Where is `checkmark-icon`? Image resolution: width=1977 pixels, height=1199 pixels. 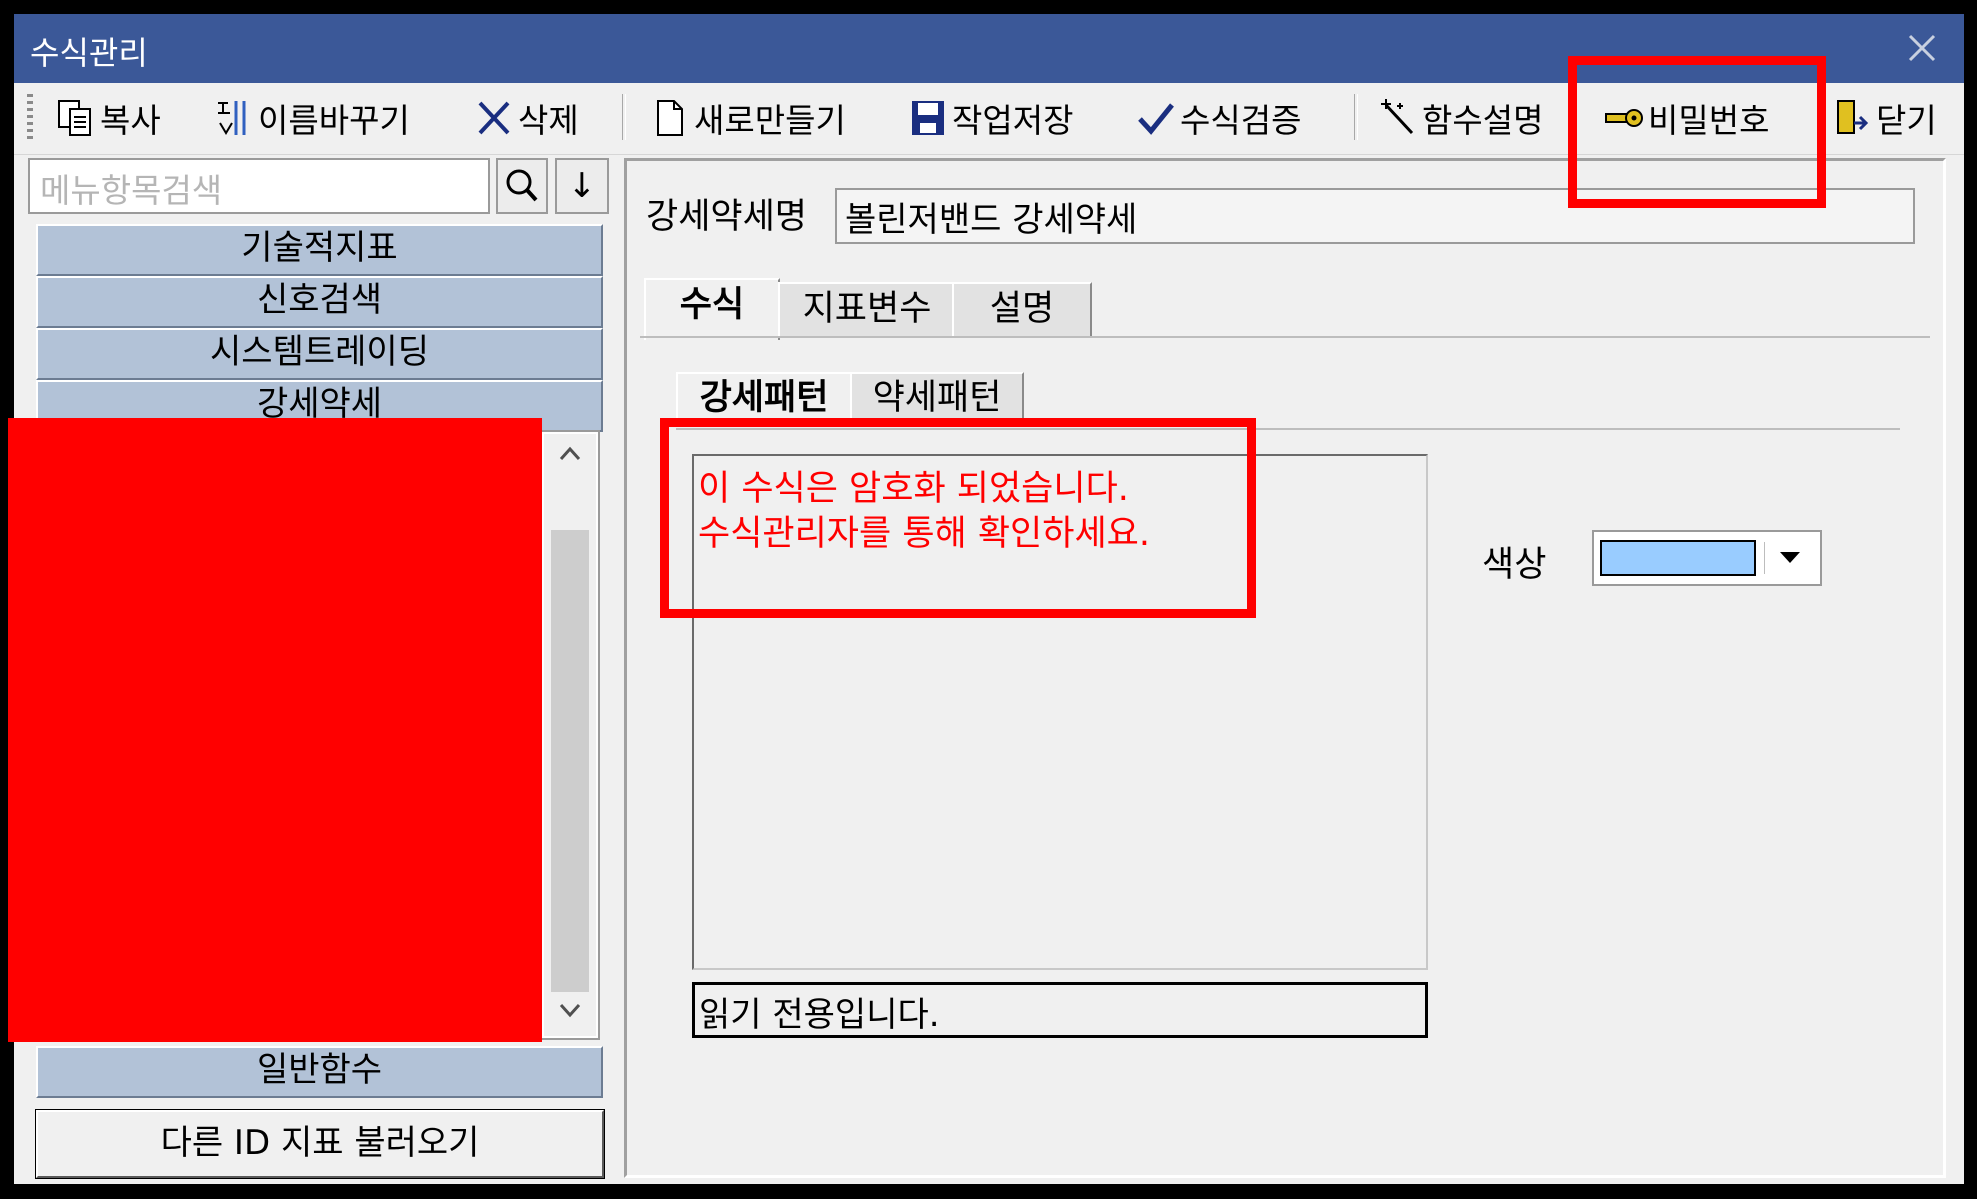
checkmark-icon is located at coordinates (1156, 118).